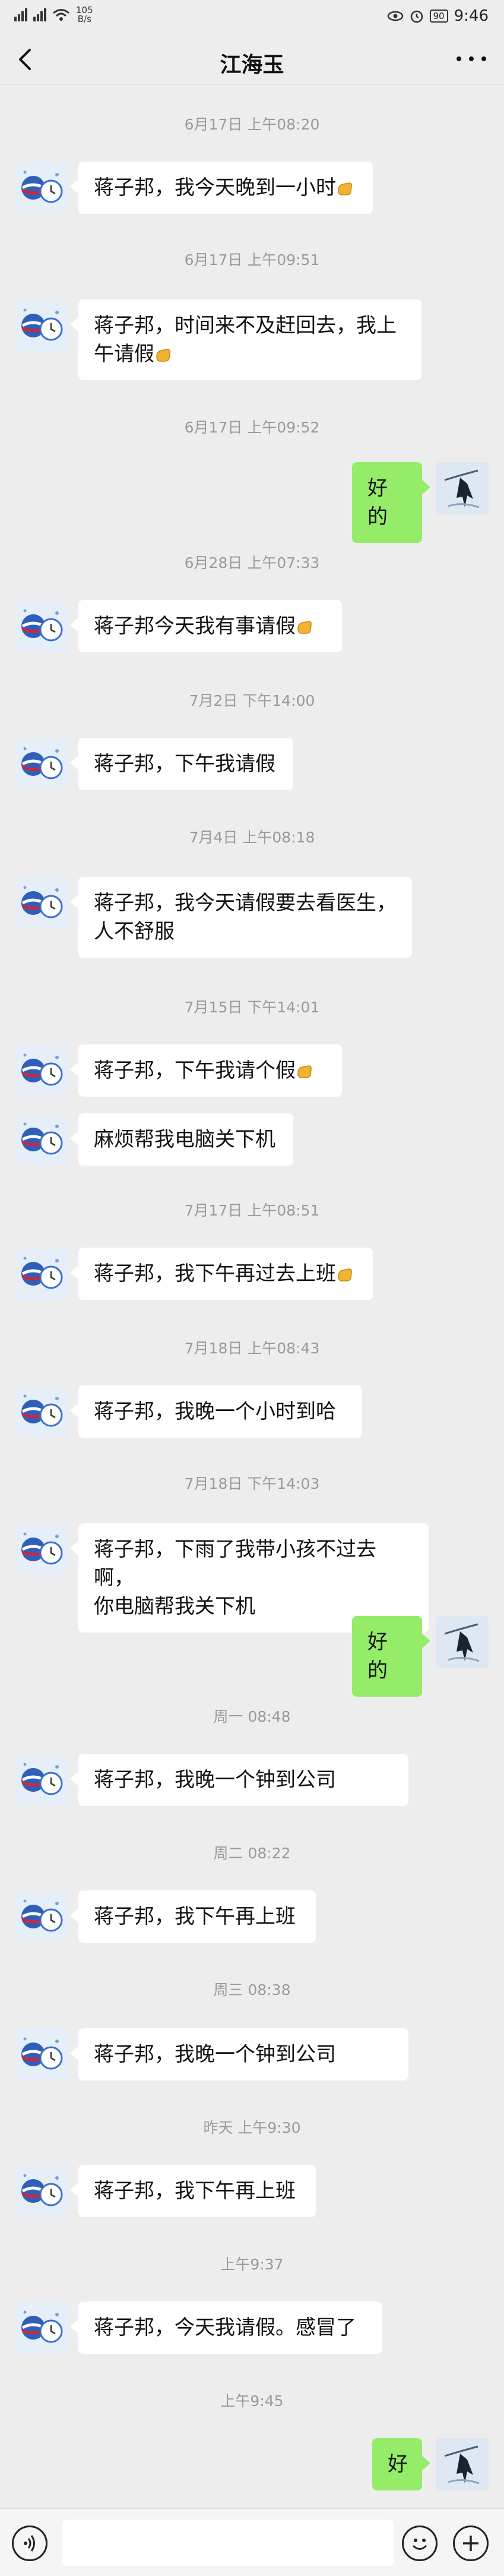 The width and height of the screenshot is (504, 2576). I want to click on timestamp: 上午9:37, so click(252, 2264).